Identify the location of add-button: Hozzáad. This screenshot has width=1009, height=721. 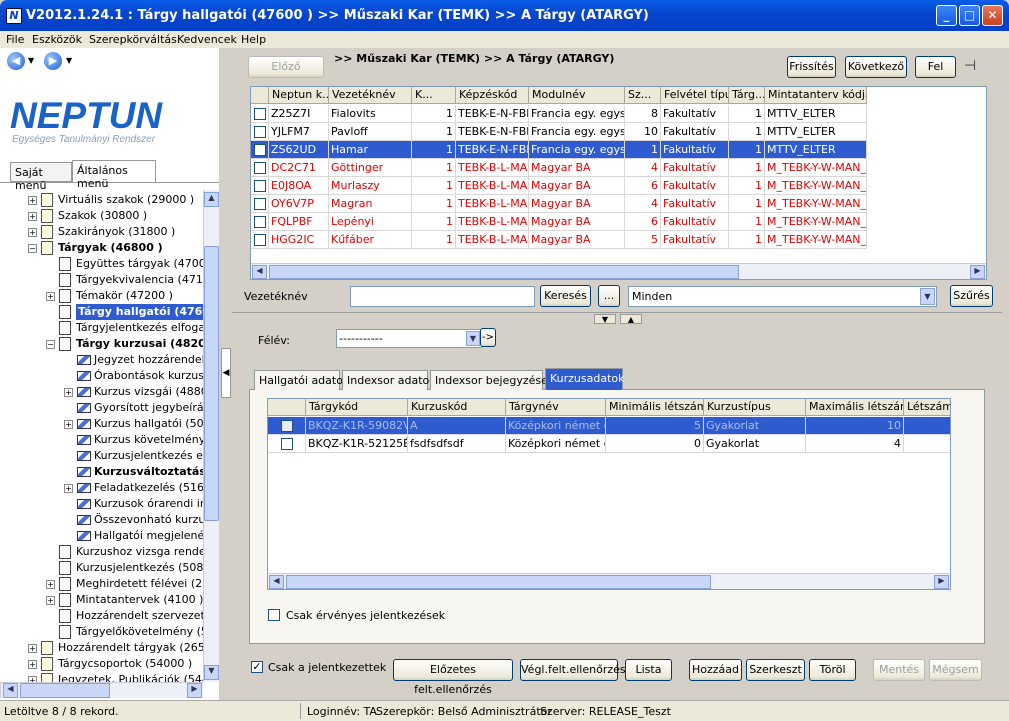
(715, 670).